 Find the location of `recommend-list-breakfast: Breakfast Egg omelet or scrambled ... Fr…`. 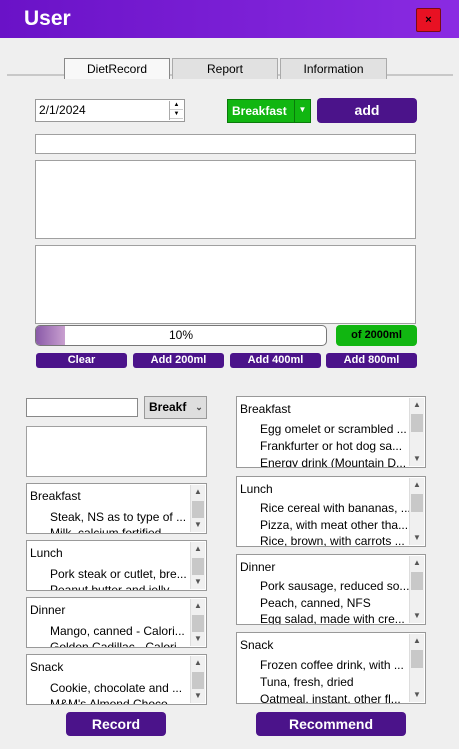

recommend-list-breakfast: Breakfast Egg omelet or scrambled ... Fr… is located at coordinates (331, 432).